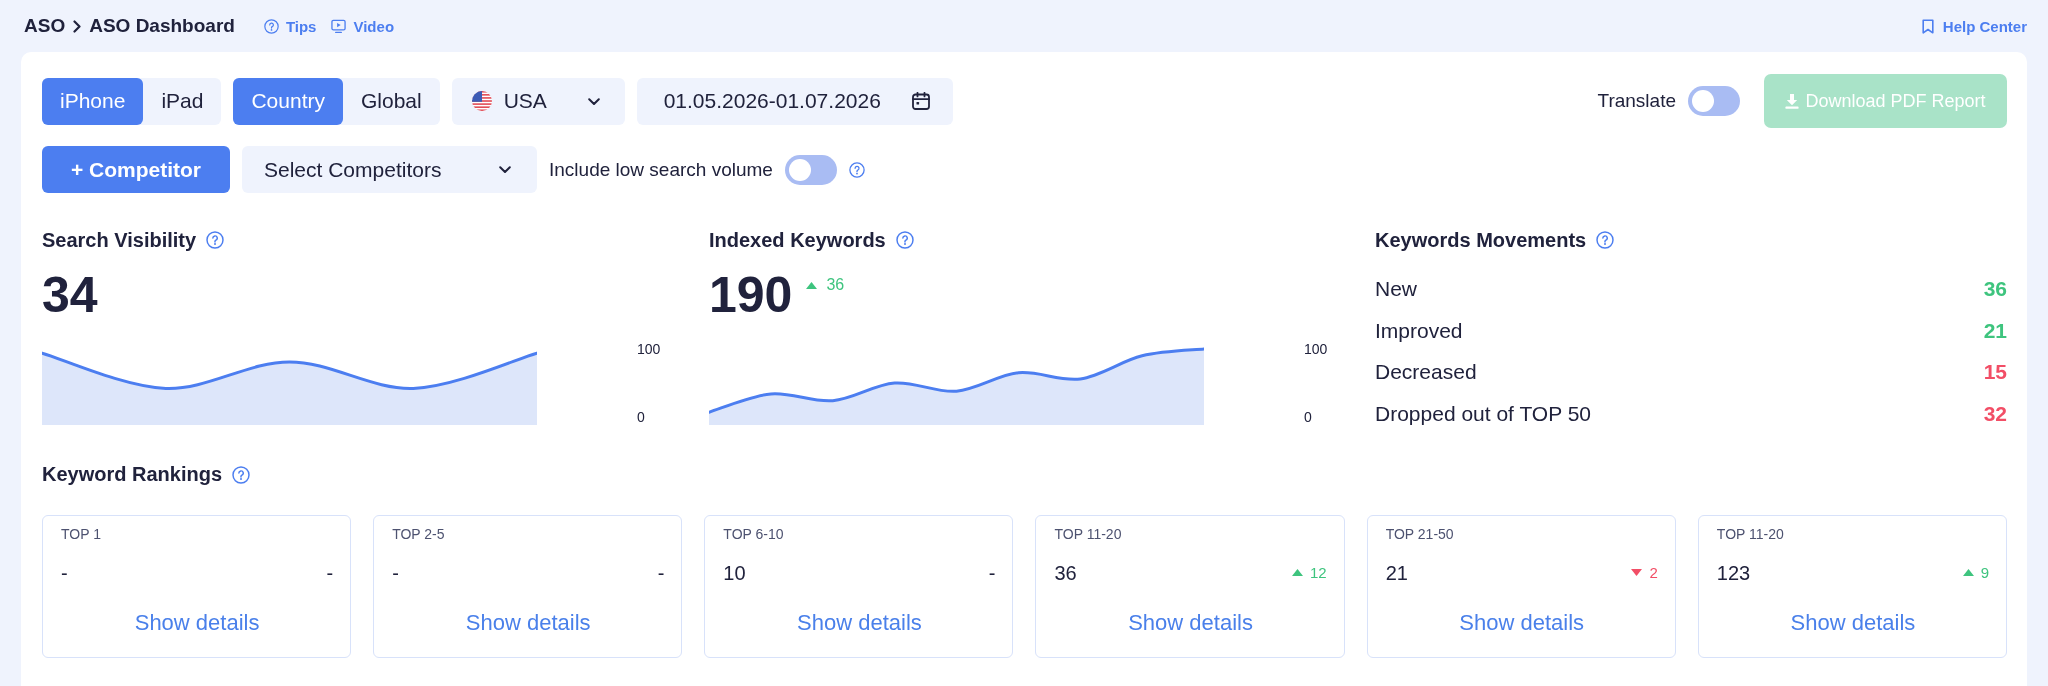 Image resolution: width=2048 pixels, height=686 pixels. I want to click on rank-range-label: TOP 6-10, so click(753, 533).